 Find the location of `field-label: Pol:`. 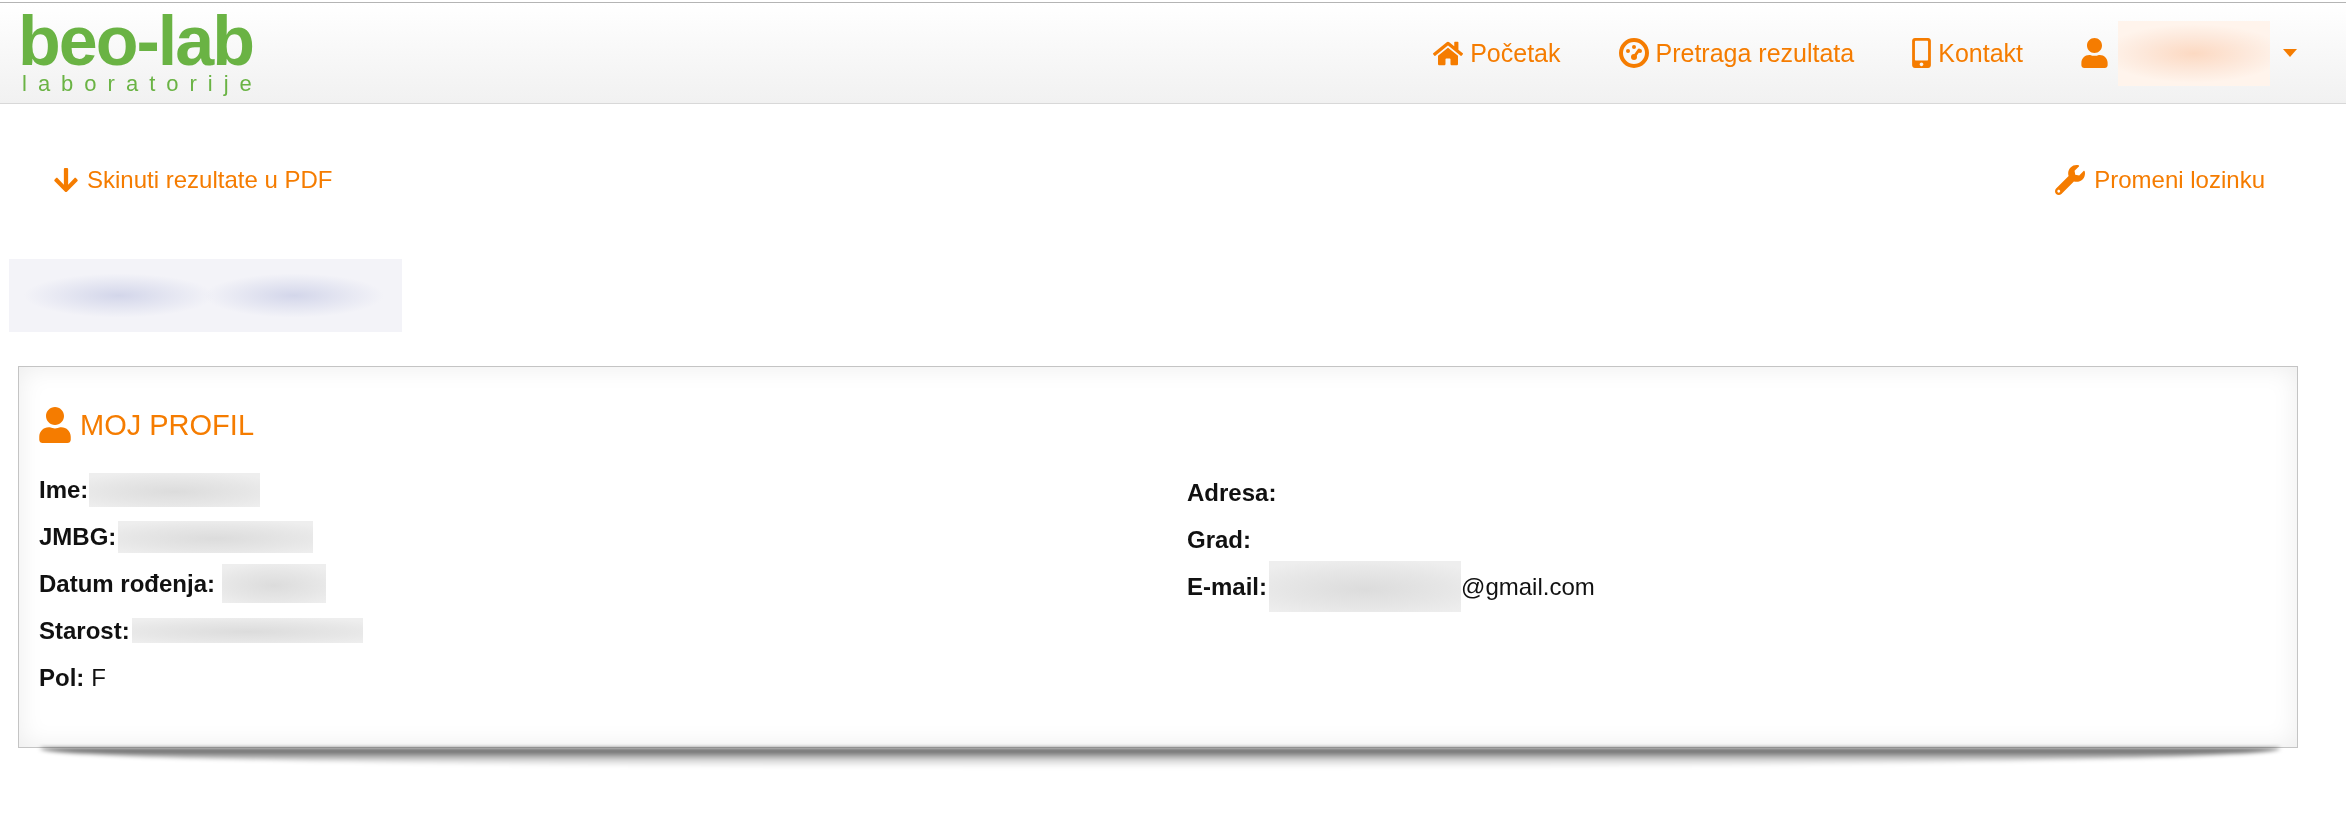

field-label: Pol: is located at coordinates (62, 677).